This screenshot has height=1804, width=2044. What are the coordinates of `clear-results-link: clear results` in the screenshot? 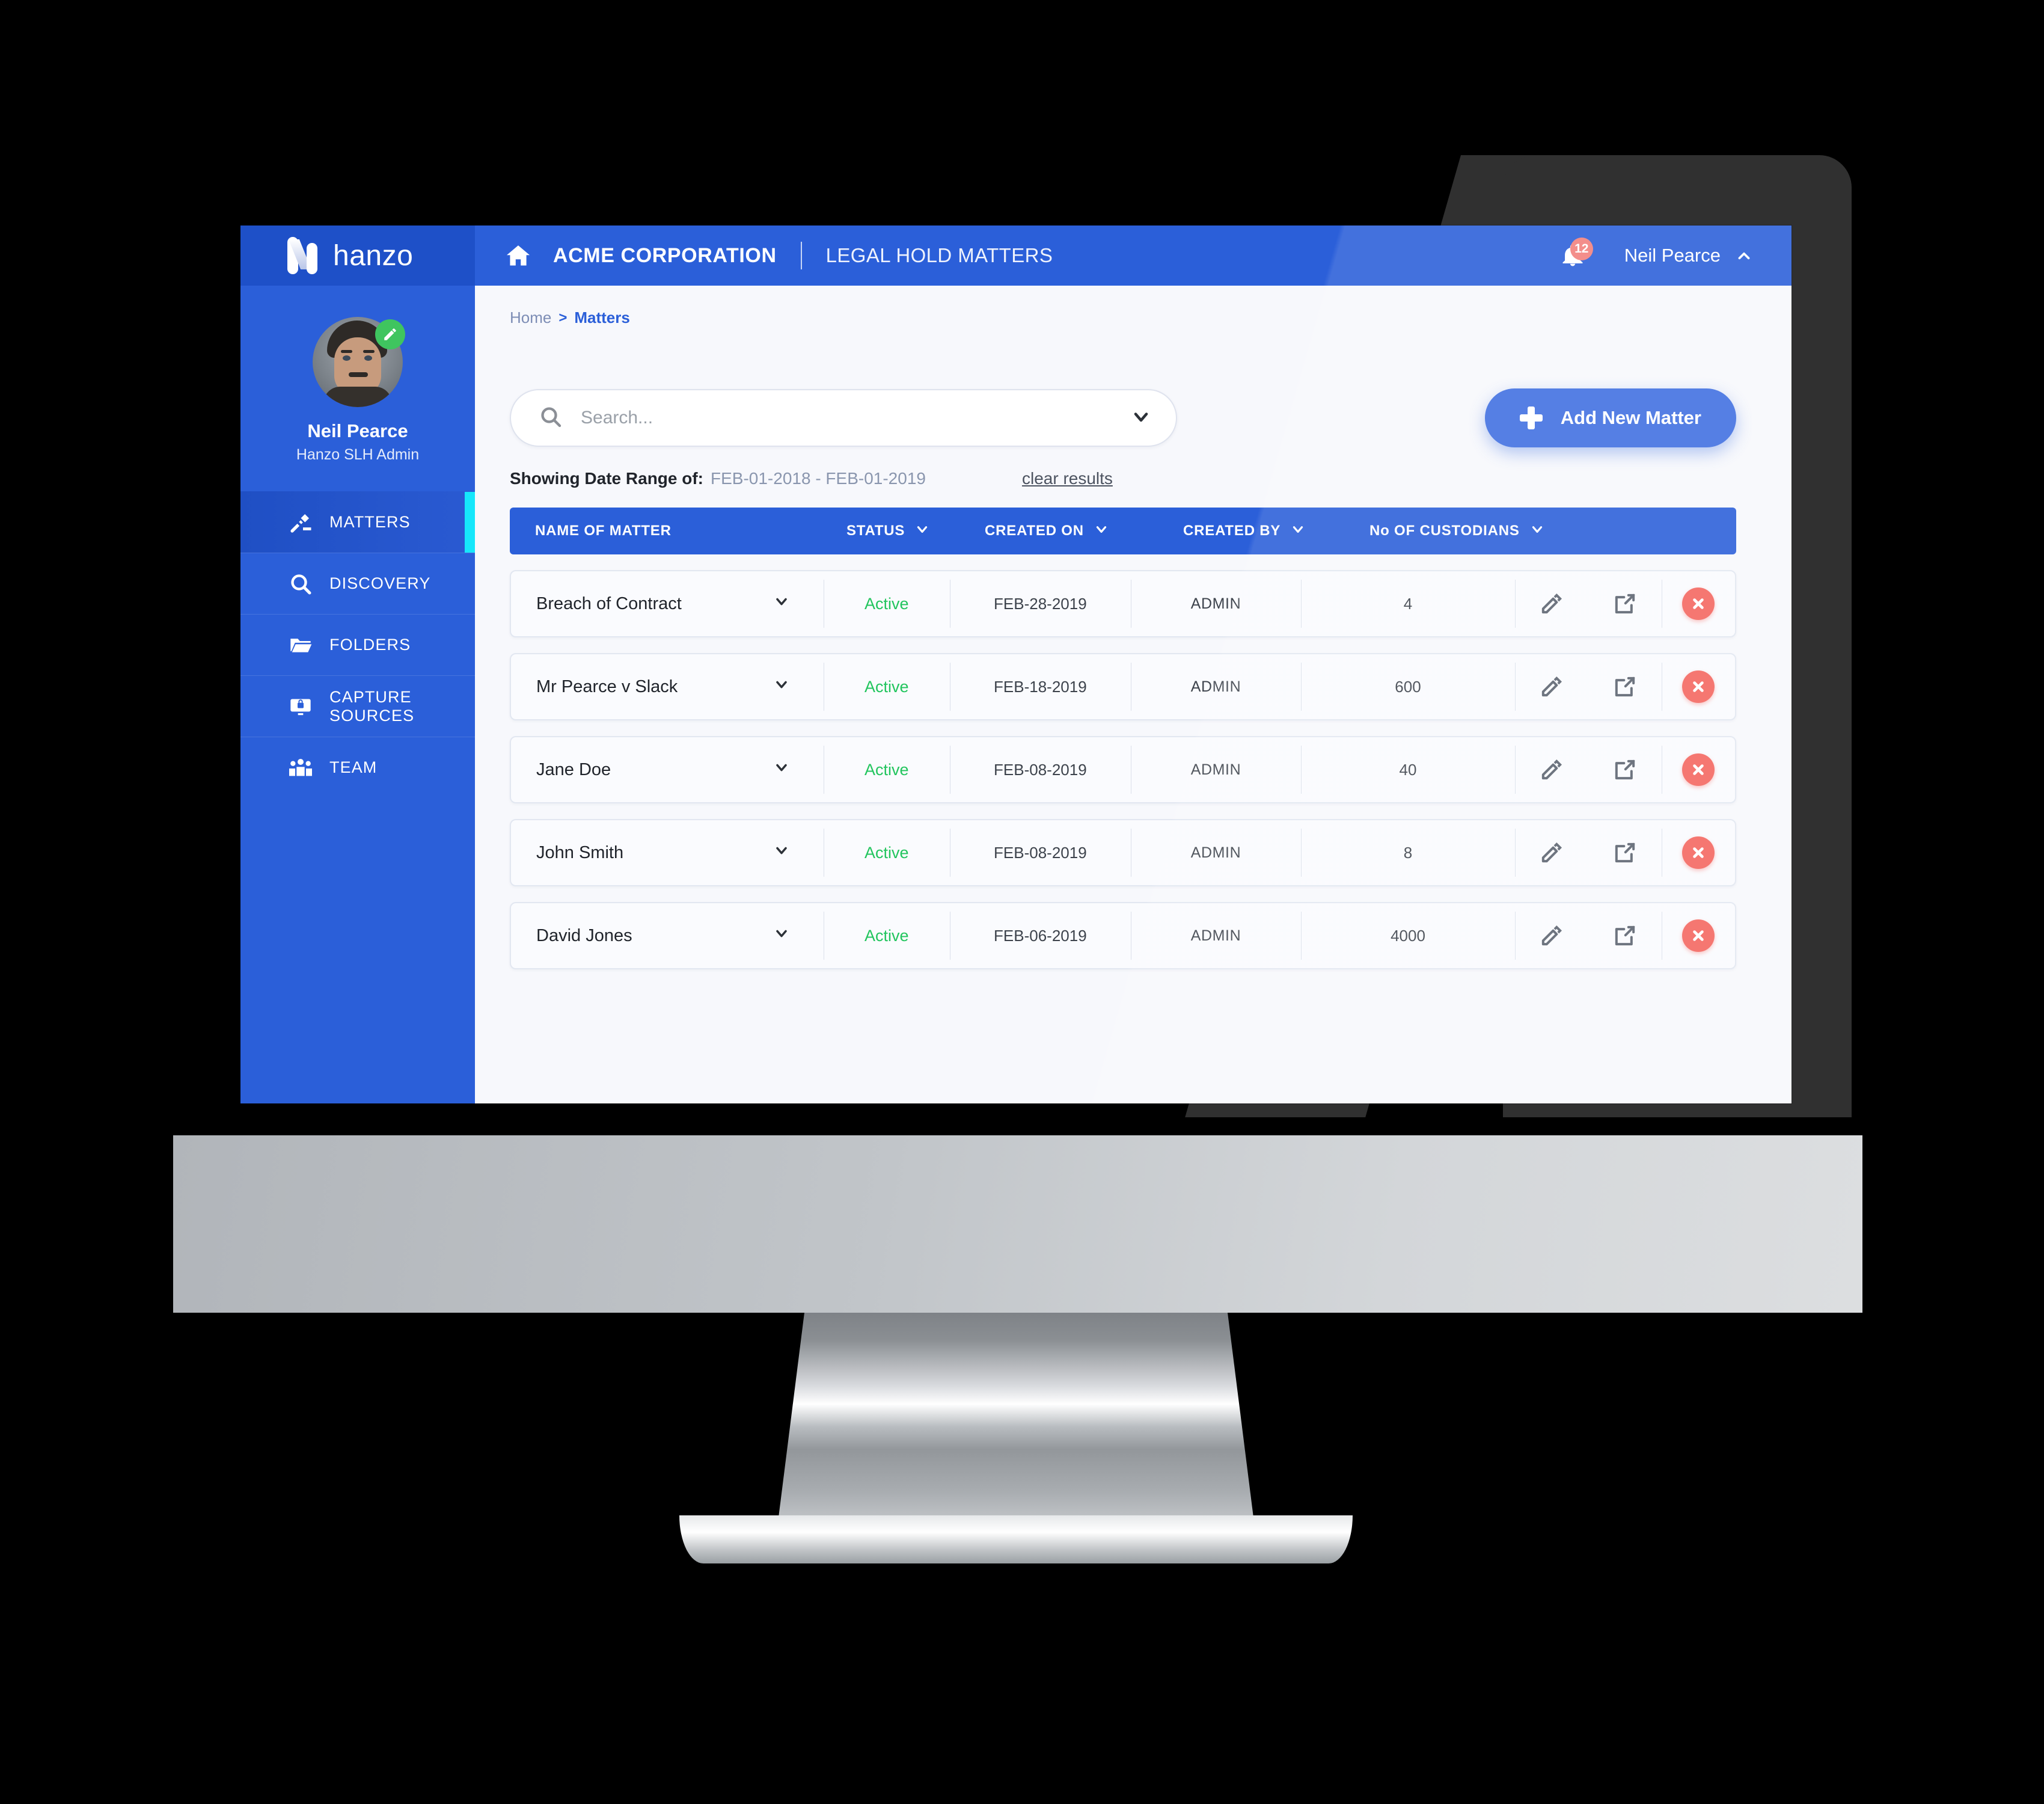 It's located at (1067, 479).